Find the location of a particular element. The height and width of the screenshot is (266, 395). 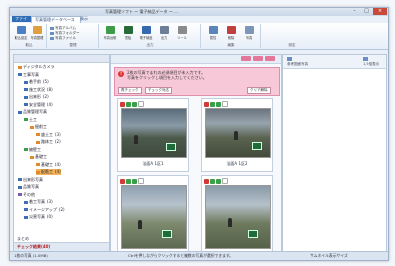

tree-item-label: 安全管理 is located at coordinates (37, 104).